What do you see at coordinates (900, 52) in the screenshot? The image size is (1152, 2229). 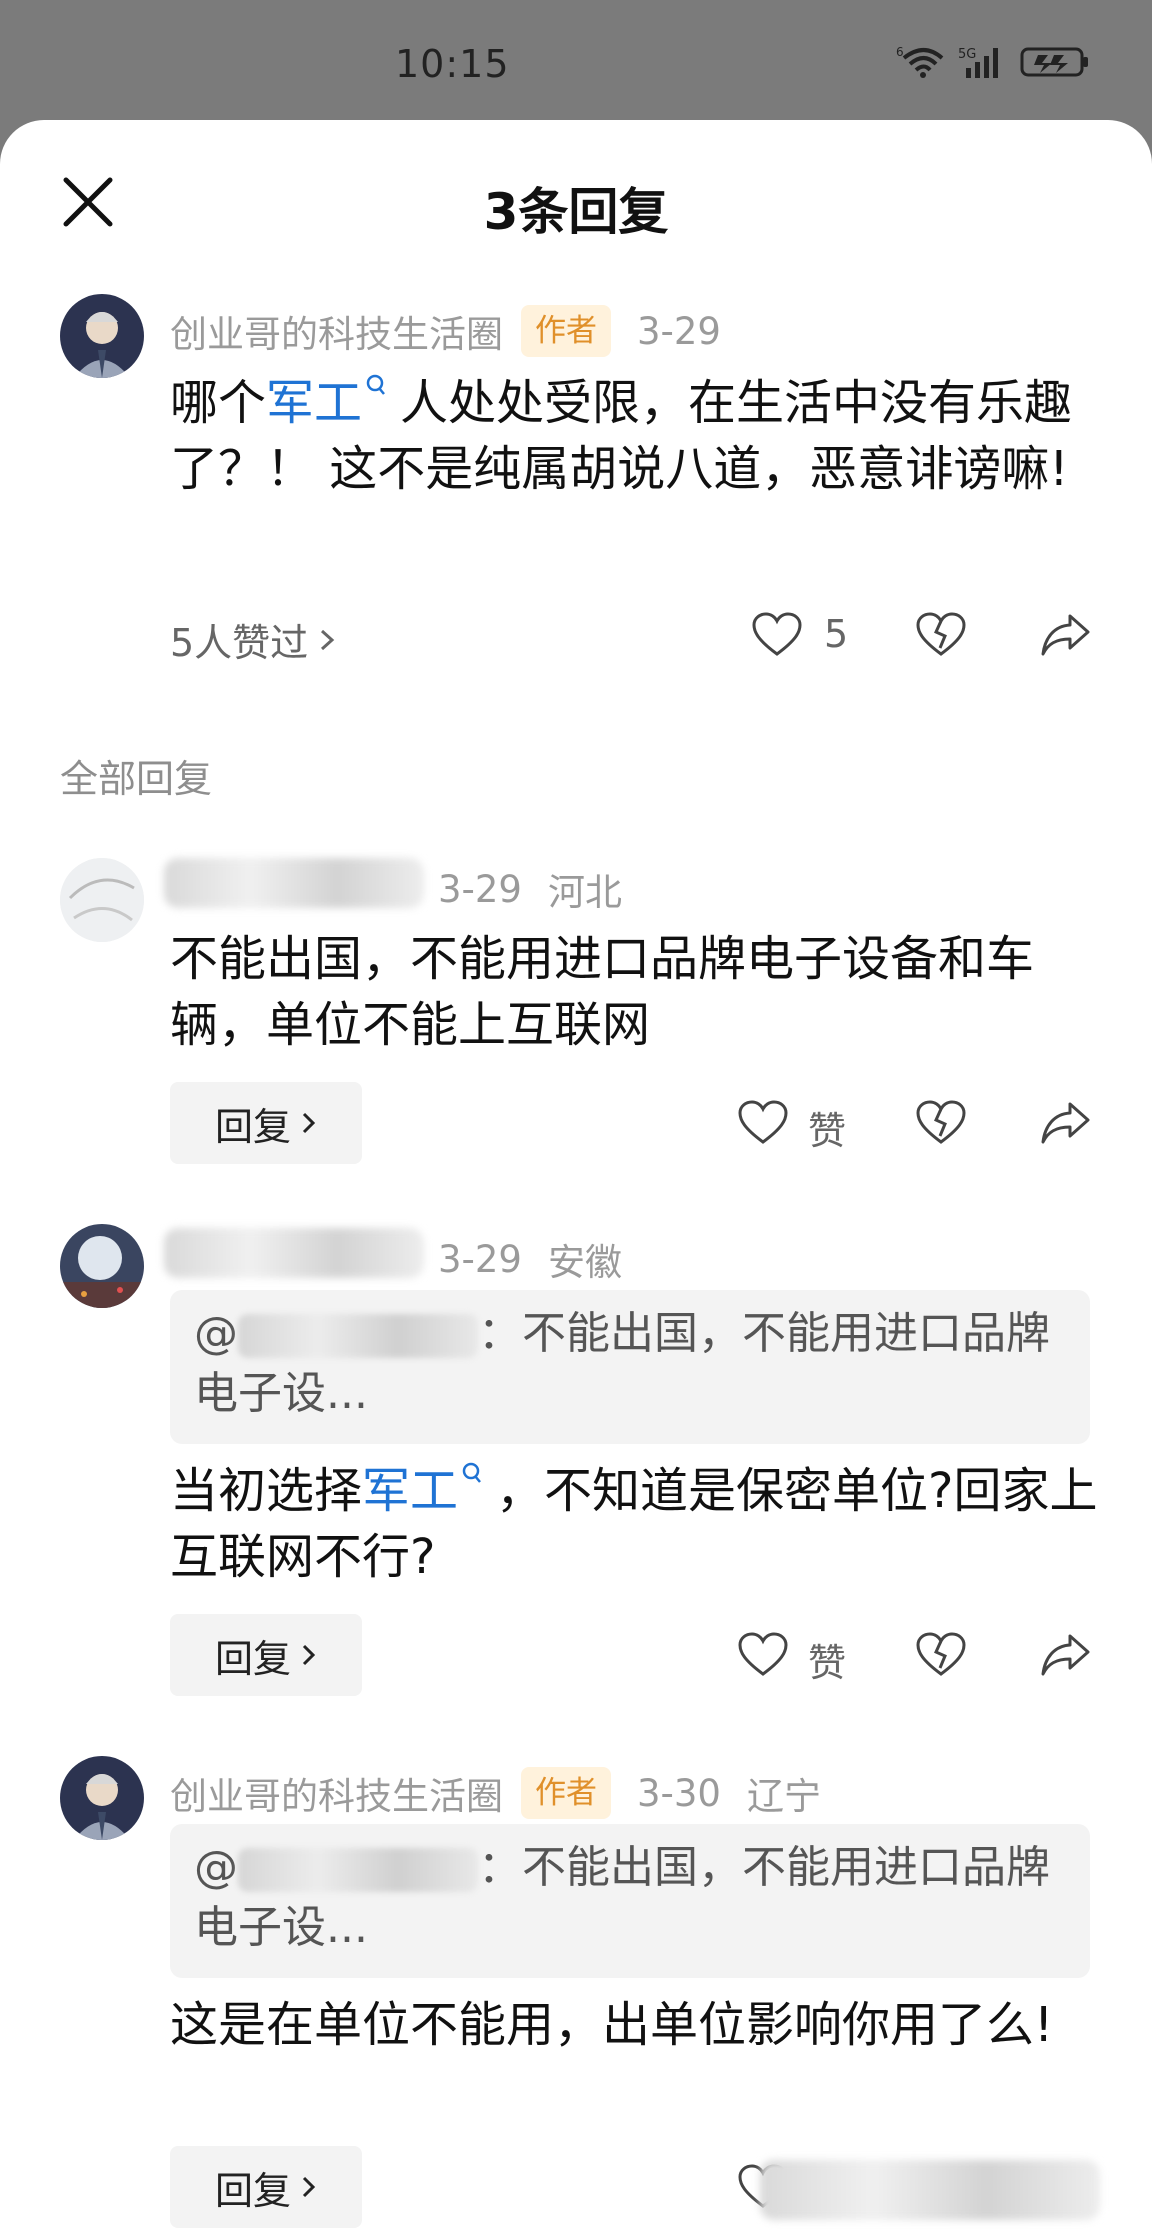 I see `svg-text: 6` at bounding box center [900, 52].